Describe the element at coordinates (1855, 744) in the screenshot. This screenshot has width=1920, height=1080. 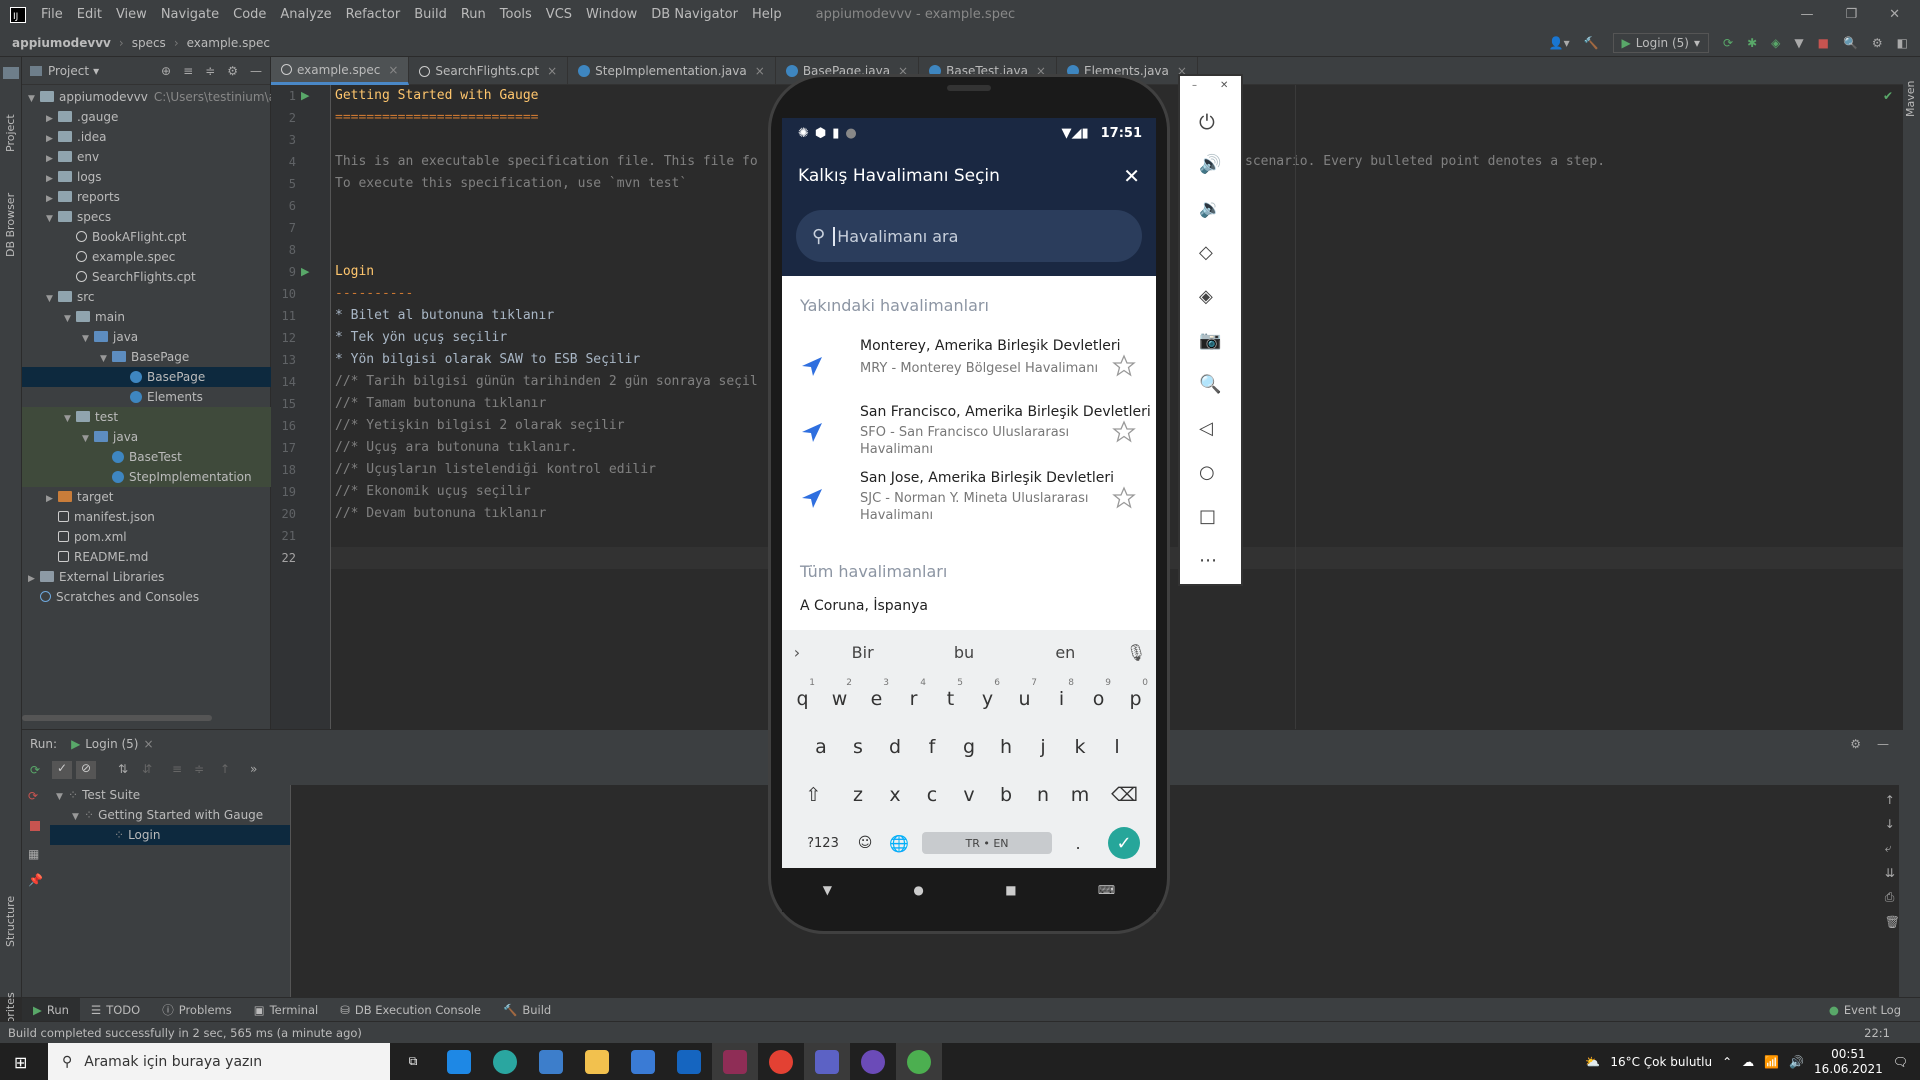
I see `run-settings-icon: ⚙` at that location.